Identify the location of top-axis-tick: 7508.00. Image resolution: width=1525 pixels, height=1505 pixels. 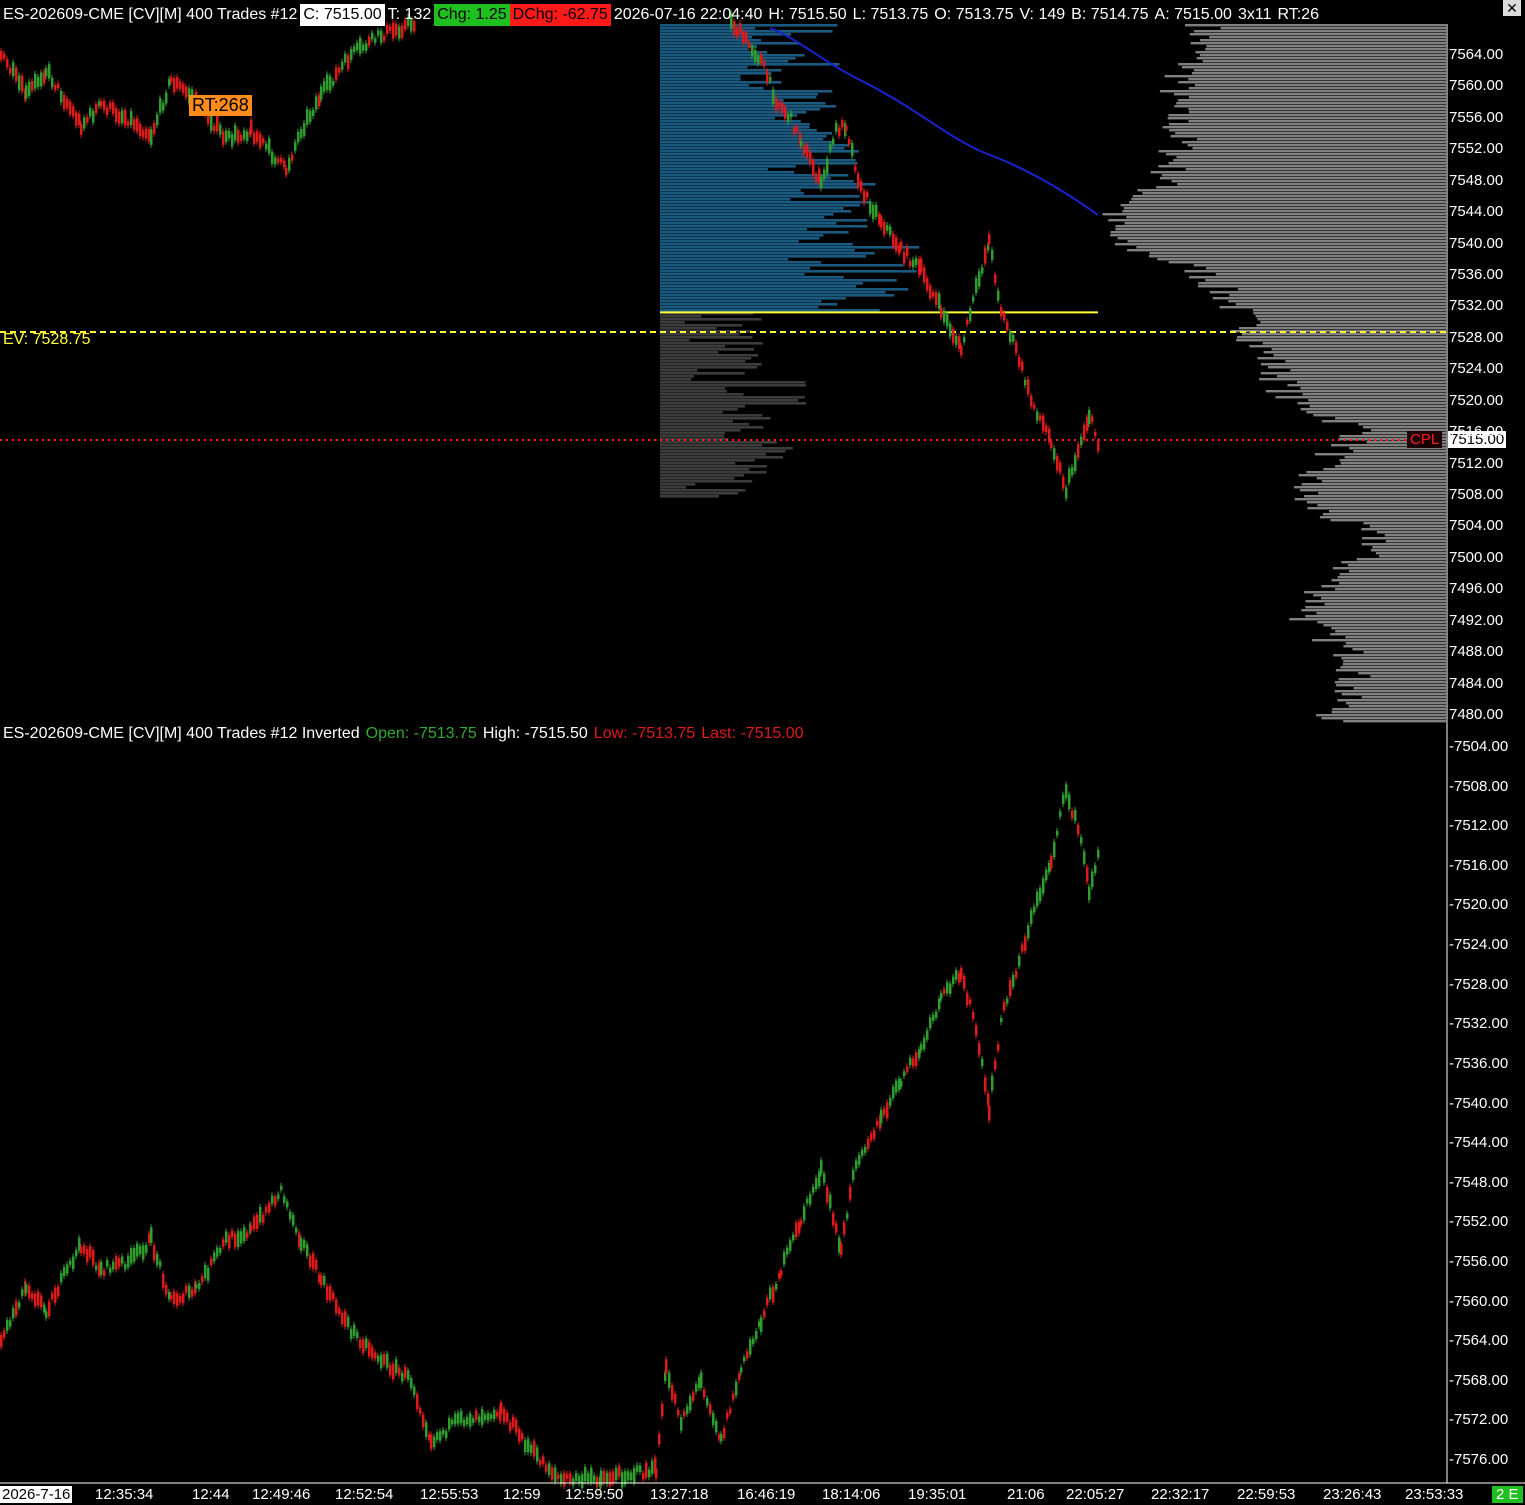
(1476, 494).